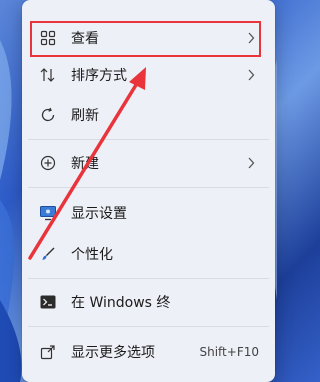  What do you see at coordinates (148, 163) in the screenshot?
I see `menu-item-new: 新建` at bounding box center [148, 163].